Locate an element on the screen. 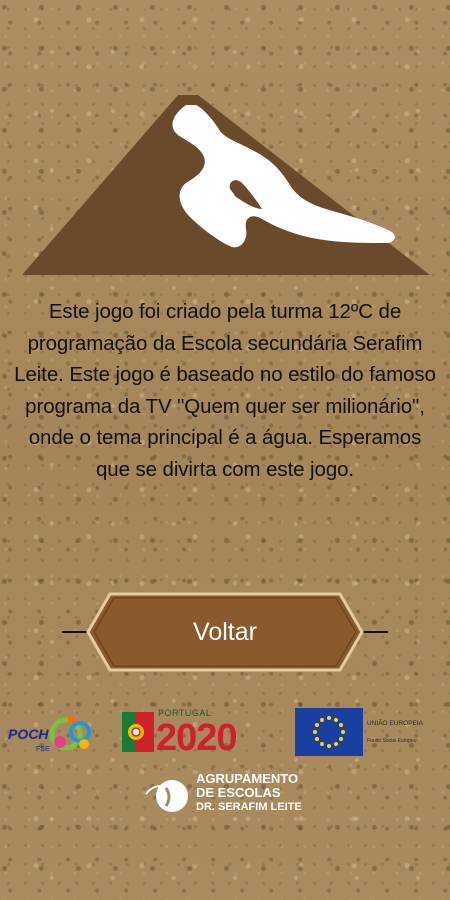  portugal-2020-logo: PORTUGAL 2020 is located at coordinates (196, 734).